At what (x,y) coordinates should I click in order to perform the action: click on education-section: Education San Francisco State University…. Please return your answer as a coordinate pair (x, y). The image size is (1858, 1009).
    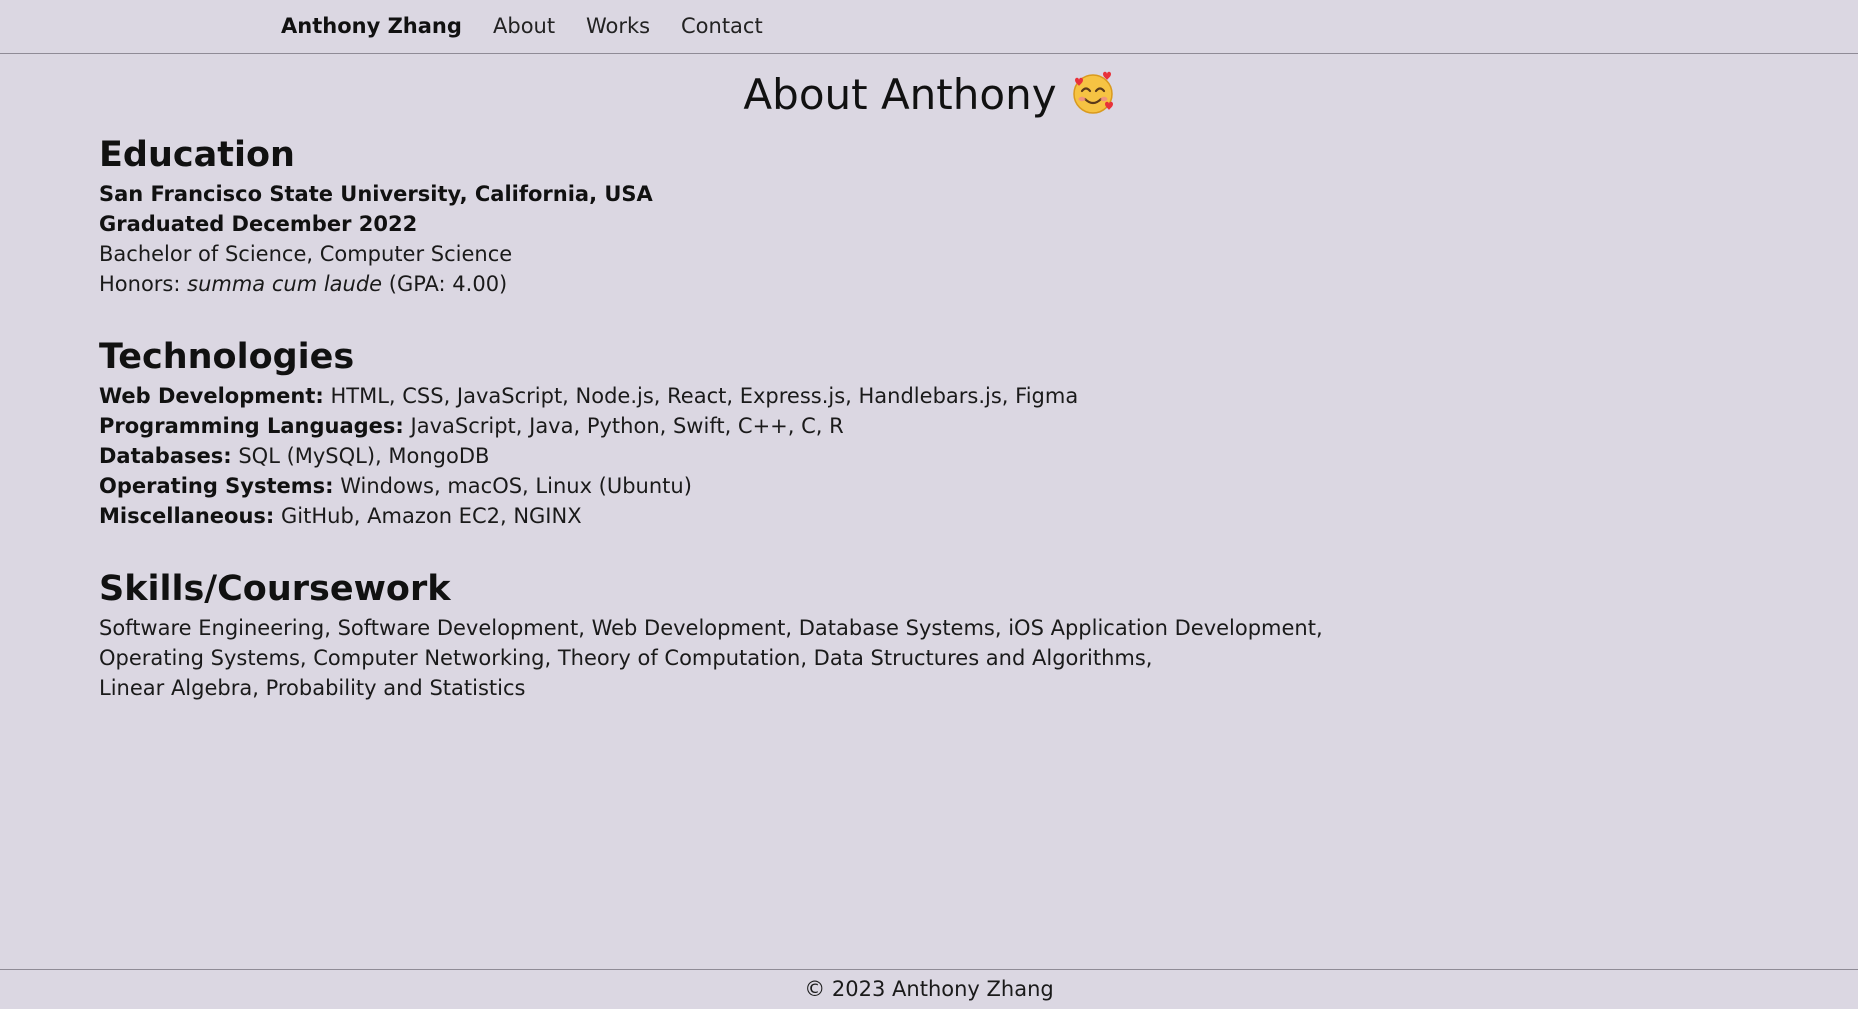
    Looking at the image, I should click on (799, 217).